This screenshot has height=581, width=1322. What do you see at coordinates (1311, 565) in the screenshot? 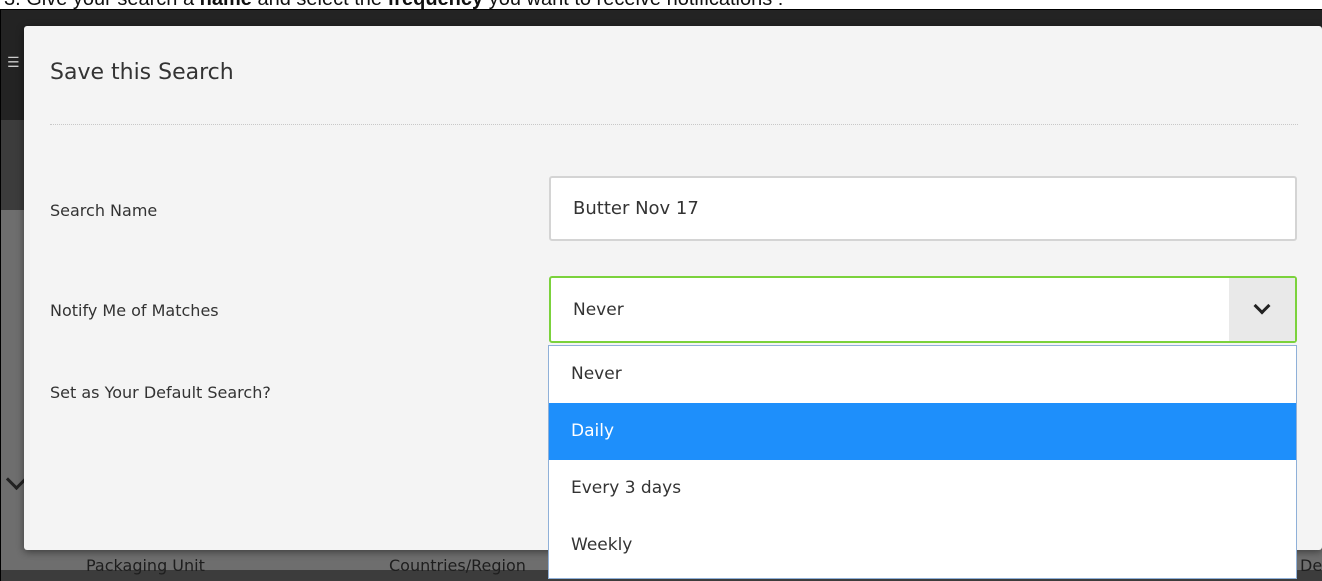
I see `column-header-truncated: De` at bounding box center [1311, 565].